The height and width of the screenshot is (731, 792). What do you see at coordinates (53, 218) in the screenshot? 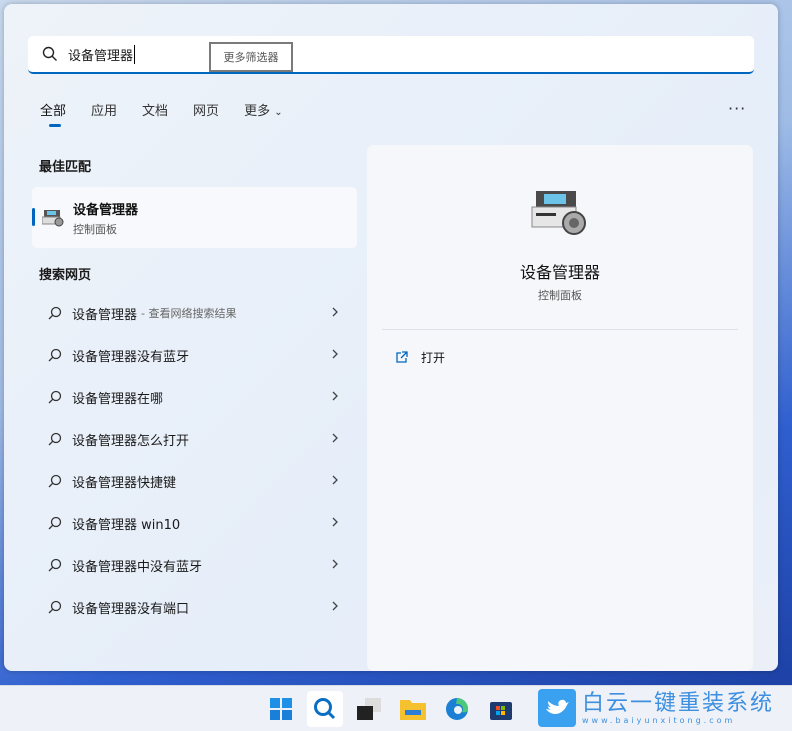
I see `device-manager-icon` at bounding box center [53, 218].